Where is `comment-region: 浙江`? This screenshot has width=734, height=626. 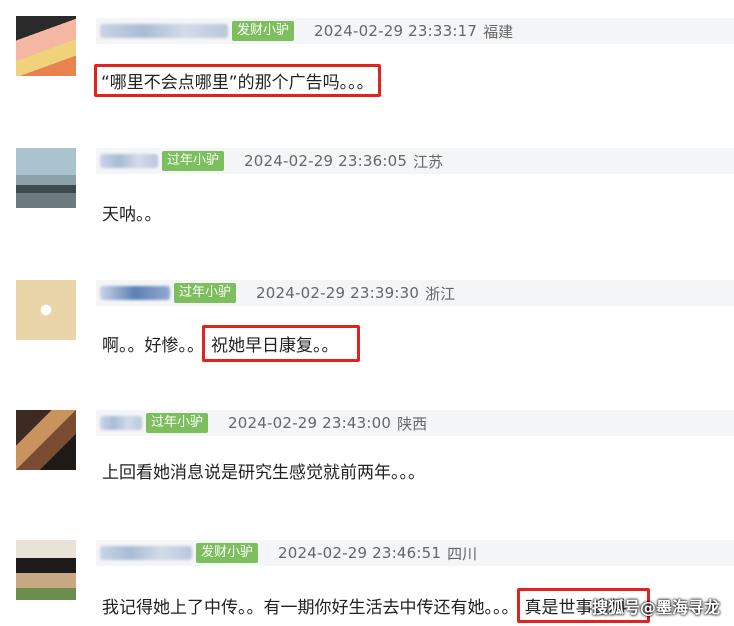
comment-region: 浙江 is located at coordinates (440, 293).